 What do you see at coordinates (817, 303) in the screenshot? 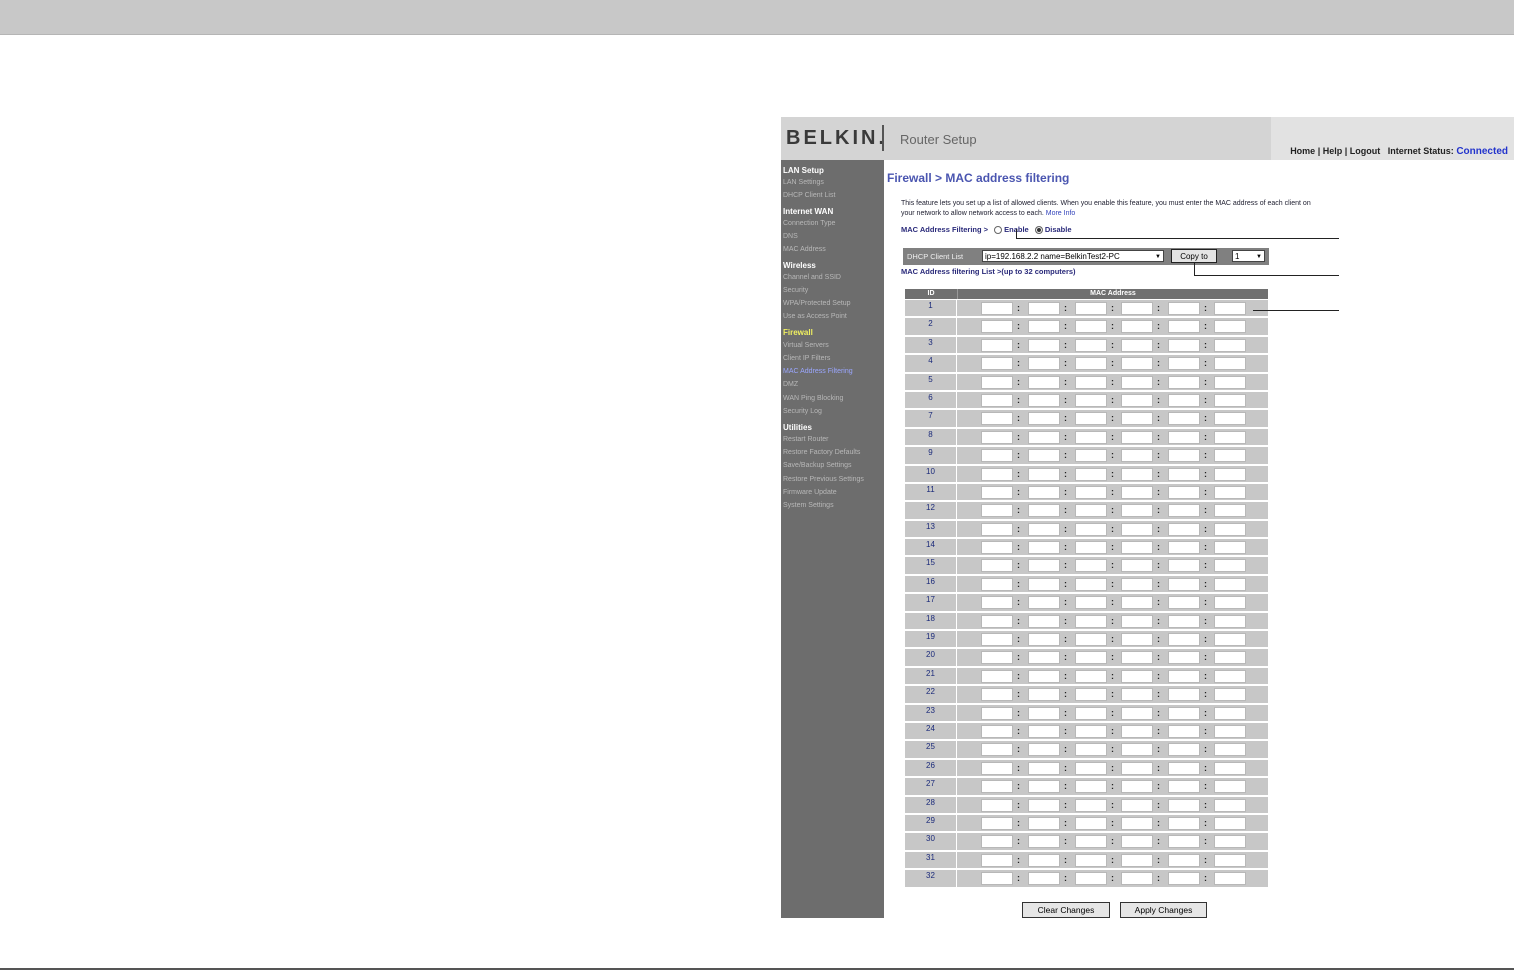
I see `sidebar-item: WPA/Protected Setup` at bounding box center [817, 303].